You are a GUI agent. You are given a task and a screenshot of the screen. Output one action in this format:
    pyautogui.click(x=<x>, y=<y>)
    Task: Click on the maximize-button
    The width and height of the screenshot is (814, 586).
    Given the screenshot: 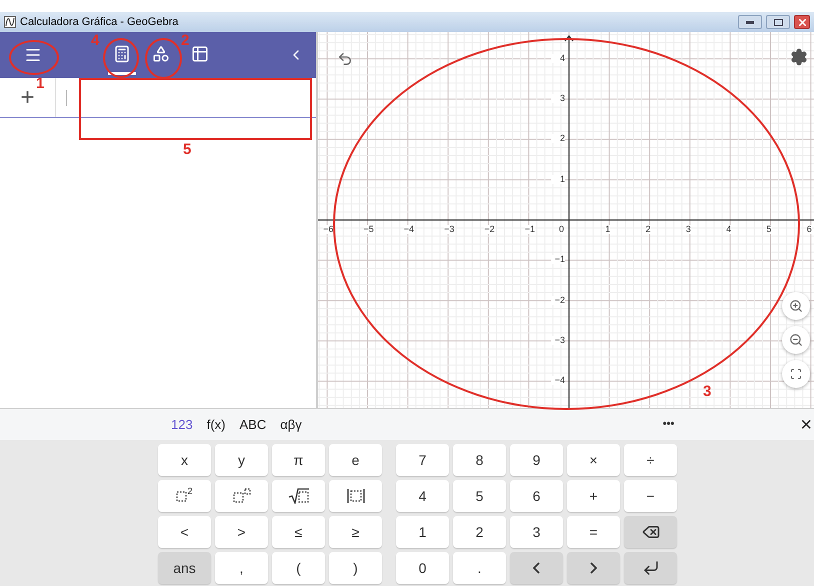 What is the action you would take?
    pyautogui.click(x=778, y=22)
    